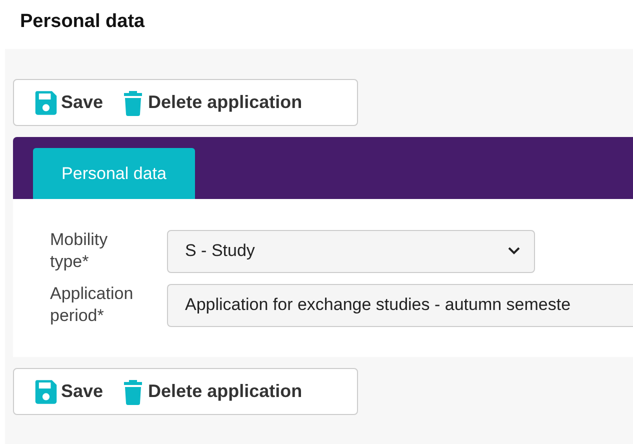 The width and height of the screenshot is (633, 444). What do you see at coordinates (82, 22) in the screenshot?
I see `page-heading: Personal data` at bounding box center [82, 22].